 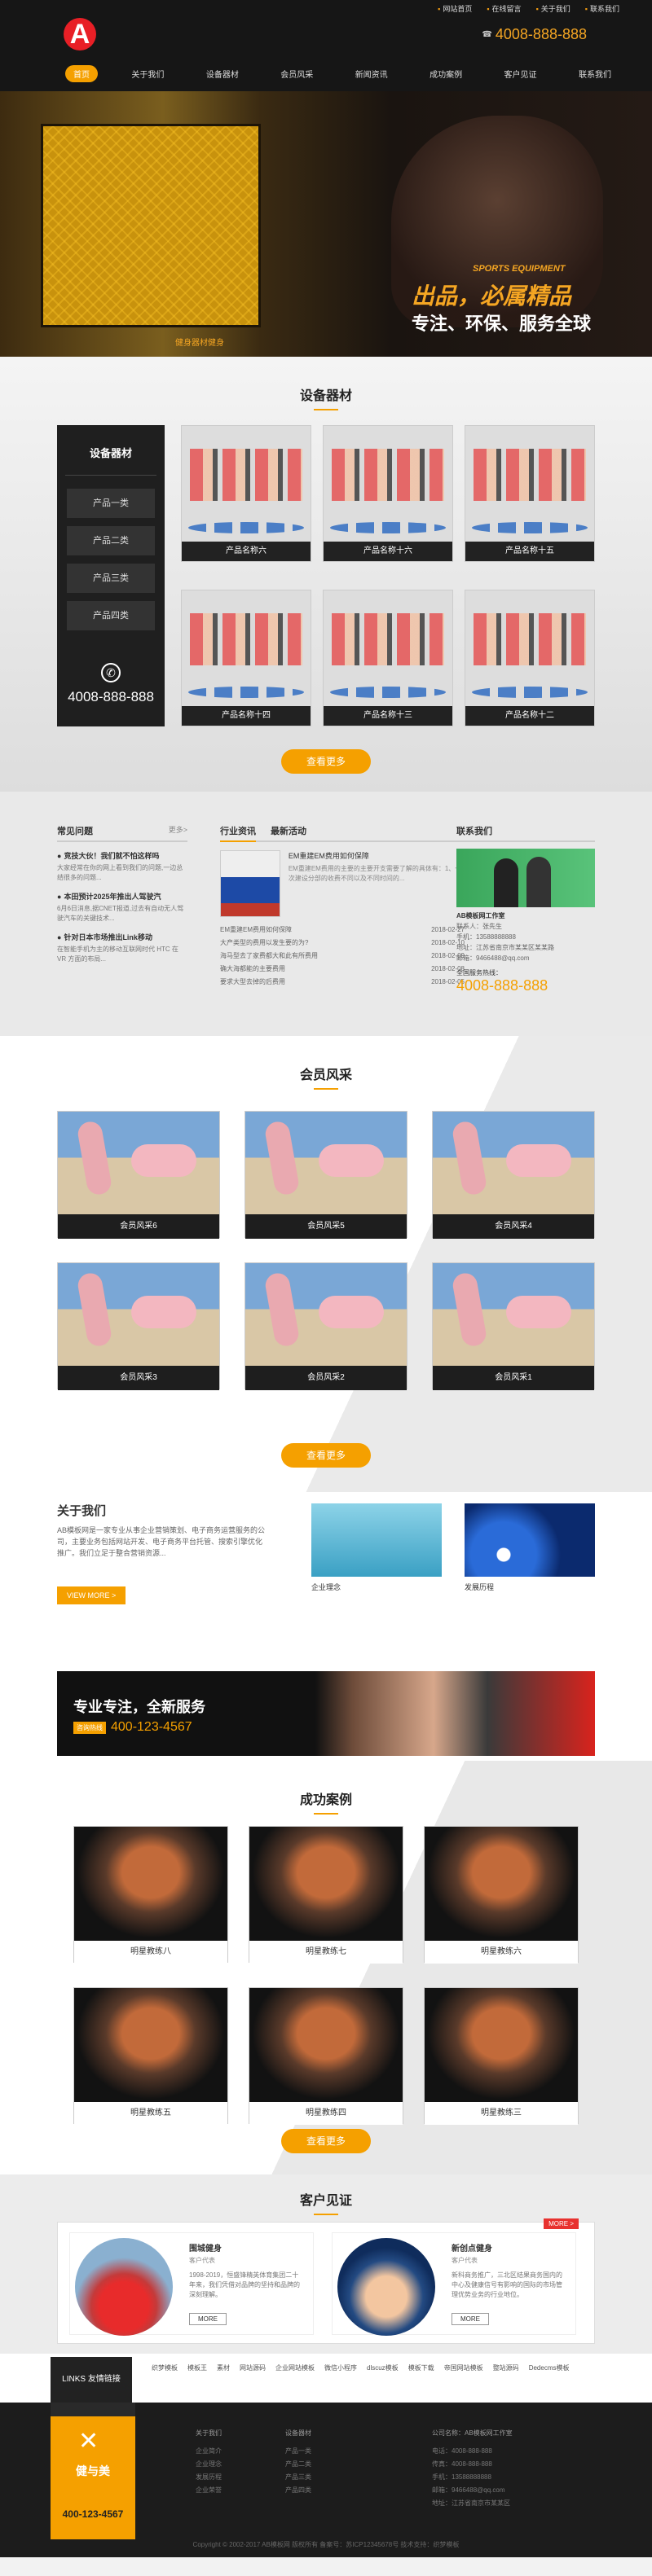 I want to click on testimonial-name: 围城健身, so click(x=205, y=2247).